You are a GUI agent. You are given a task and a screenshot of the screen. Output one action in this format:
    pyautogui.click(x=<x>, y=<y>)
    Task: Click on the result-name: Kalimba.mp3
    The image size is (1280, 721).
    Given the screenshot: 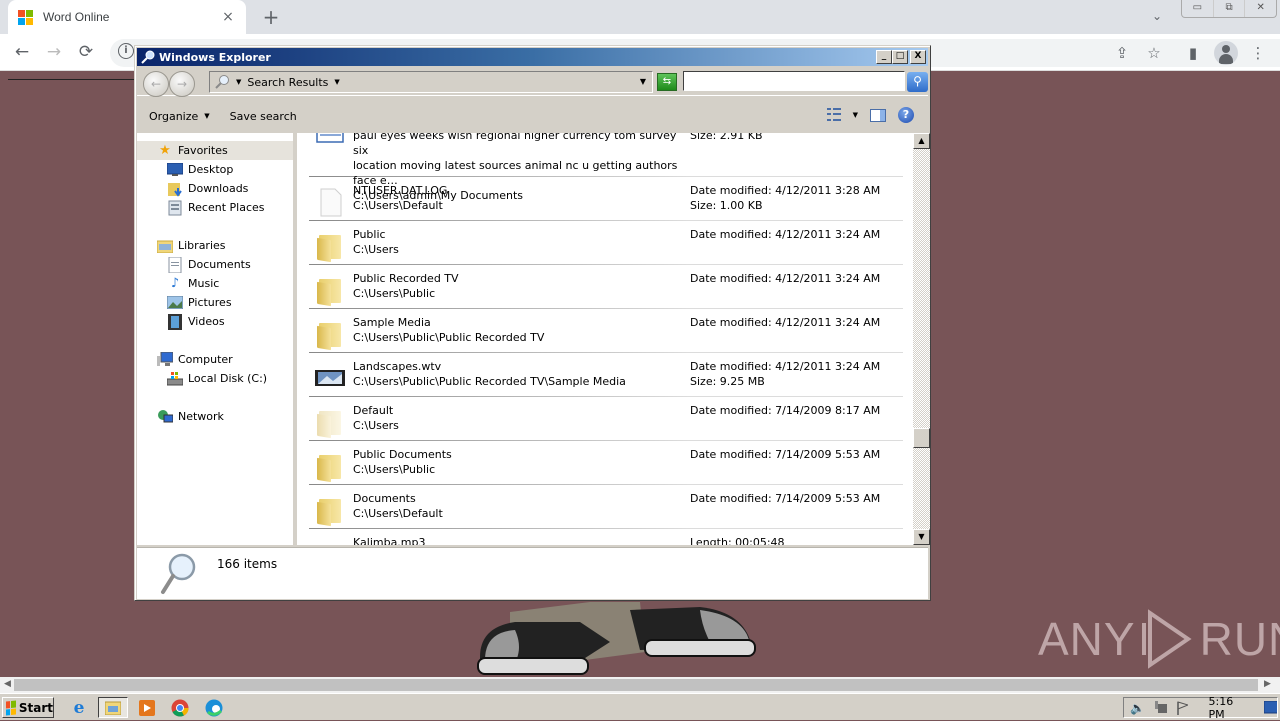 What is the action you would take?
    pyautogui.click(x=518, y=540)
    